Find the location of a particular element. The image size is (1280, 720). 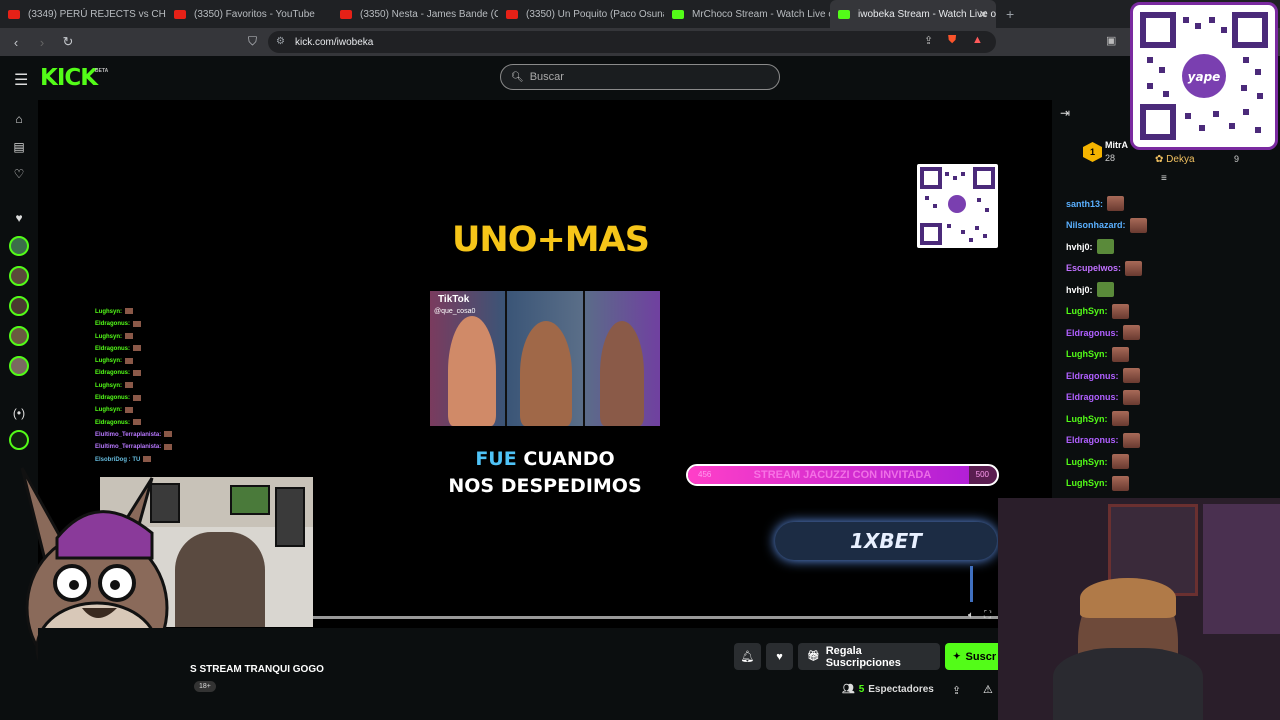

fullscreen-icon: ⛶ is located at coordinates (987, 615).